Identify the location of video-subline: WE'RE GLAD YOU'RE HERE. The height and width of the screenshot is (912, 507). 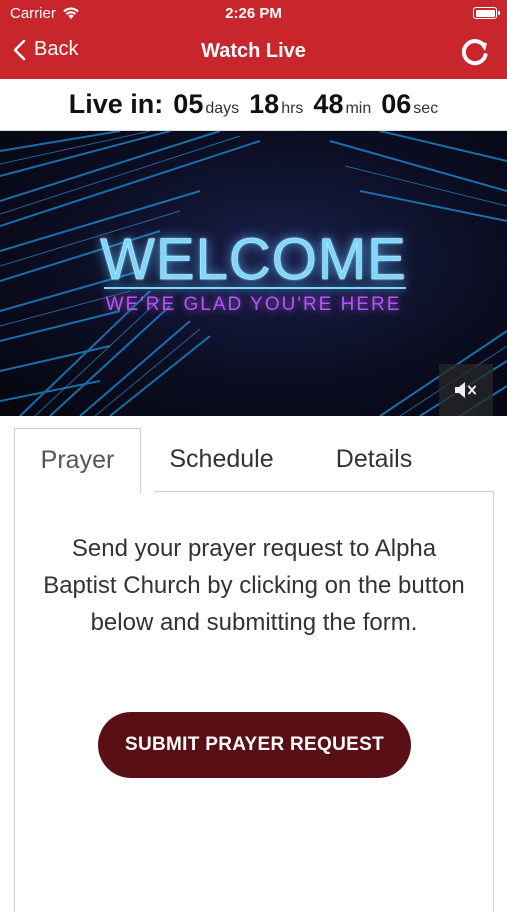
(253, 304).